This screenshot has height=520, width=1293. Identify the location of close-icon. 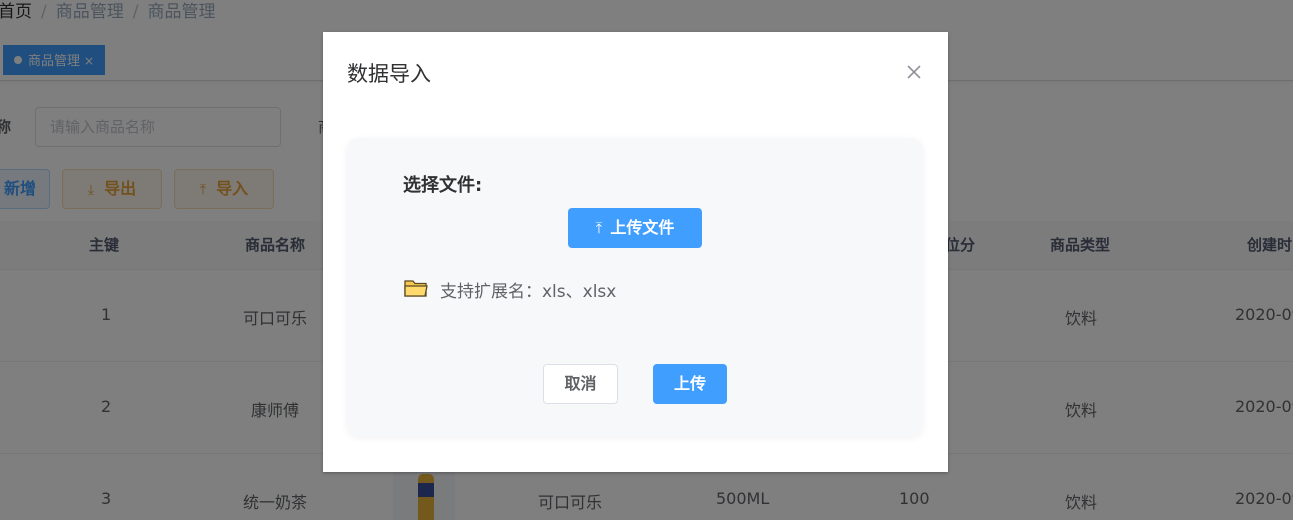
(914, 72).